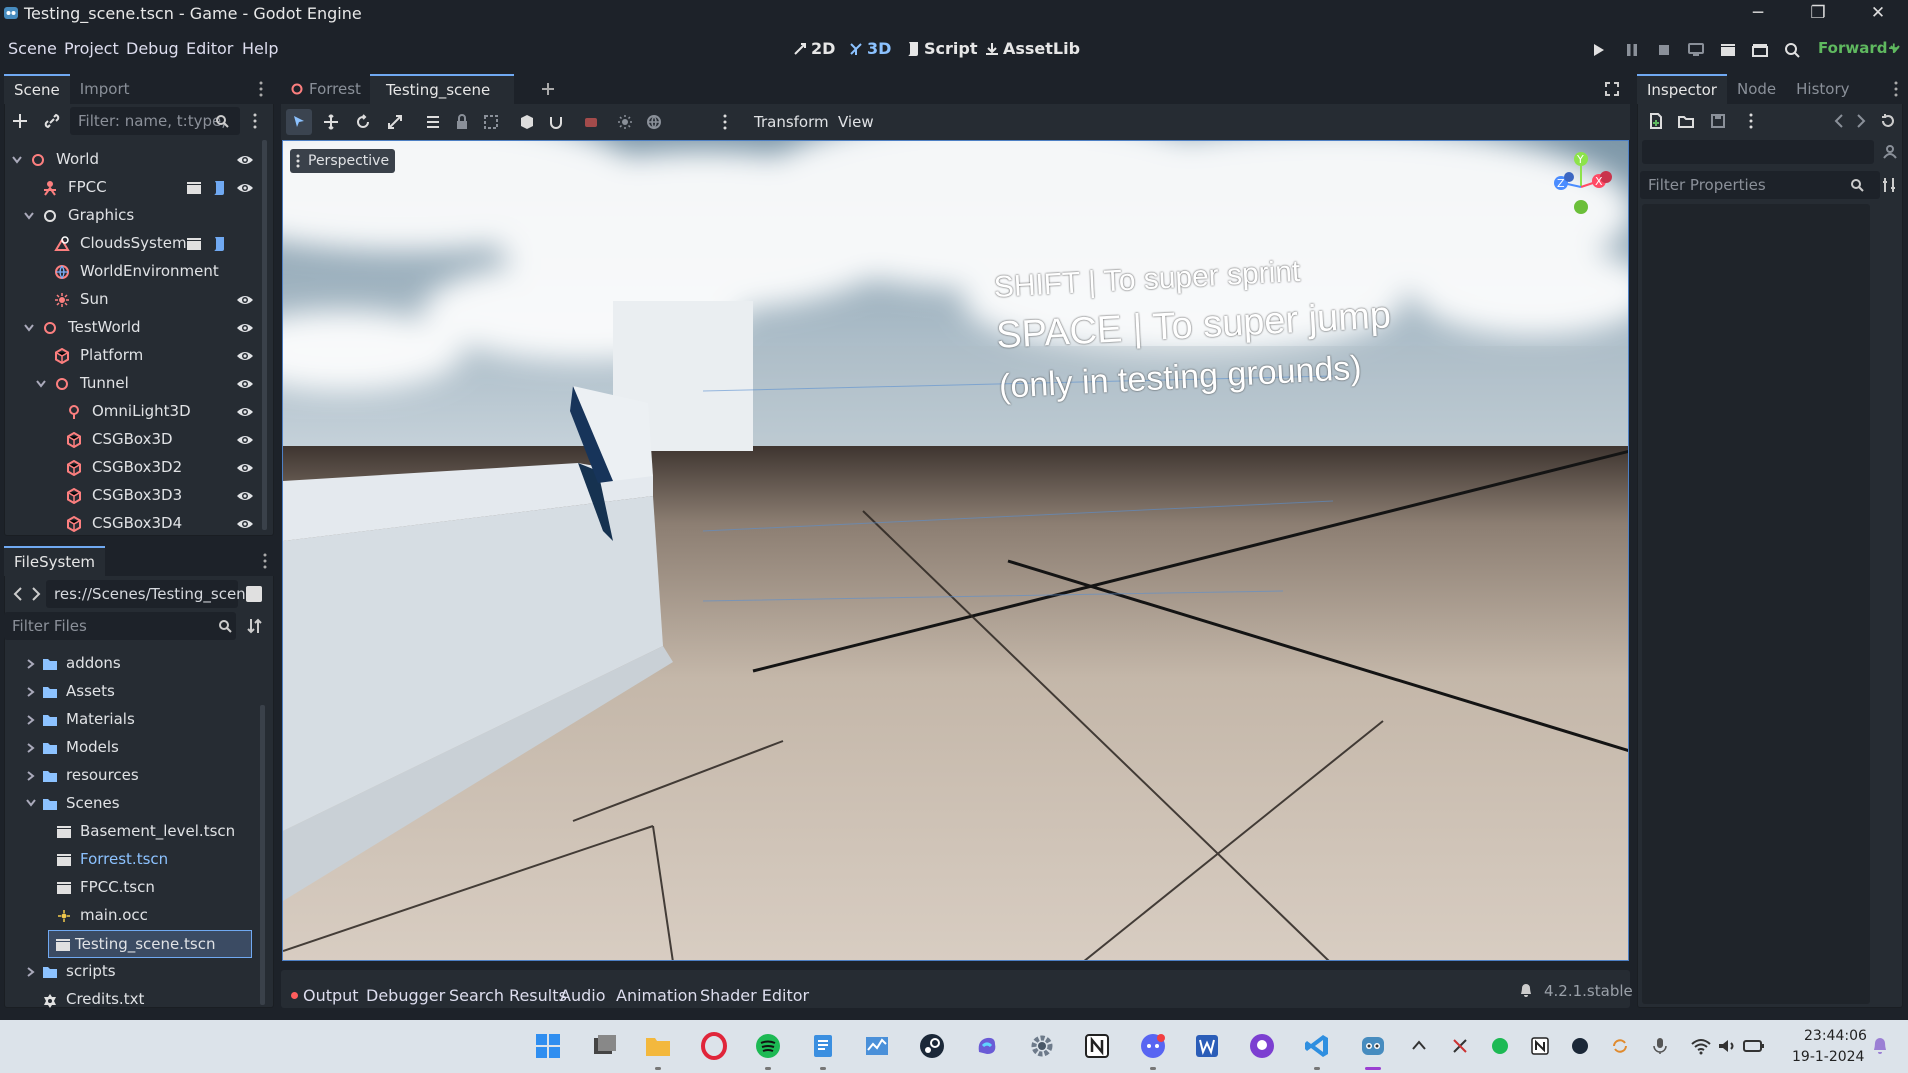 The height and width of the screenshot is (1073, 1908). Describe the element at coordinates (264, 335) in the screenshot. I see `scene-tree-scrollbar` at that location.